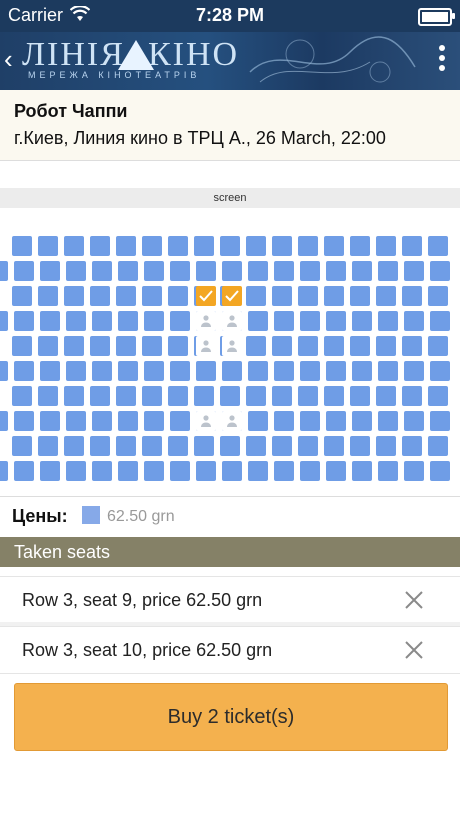  Describe the element at coordinates (414, 602) in the screenshot. I see `remove-seat-close-icon` at that location.